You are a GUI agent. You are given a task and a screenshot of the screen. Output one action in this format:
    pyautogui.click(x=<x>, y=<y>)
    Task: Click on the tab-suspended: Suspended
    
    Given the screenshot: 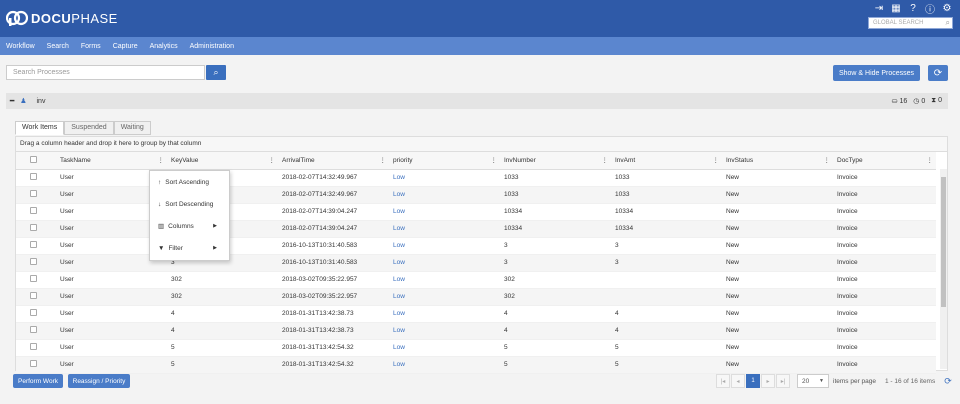 What is the action you would take?
    pyautogui.click(x=89, y=128)
    